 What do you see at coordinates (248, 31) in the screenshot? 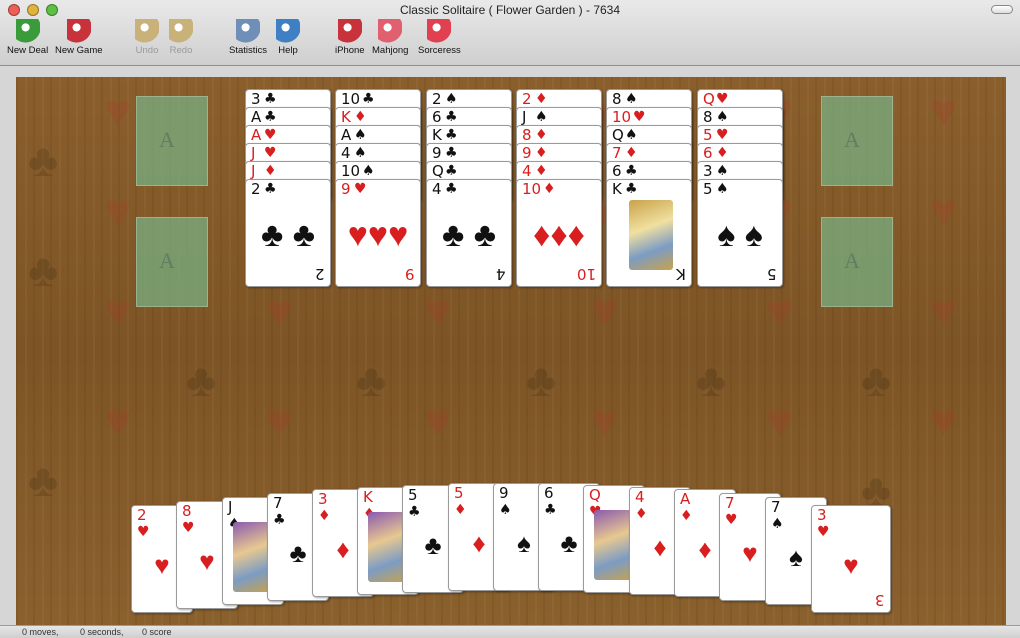
I see `statistics-icon` at bounding box center [248, 31].